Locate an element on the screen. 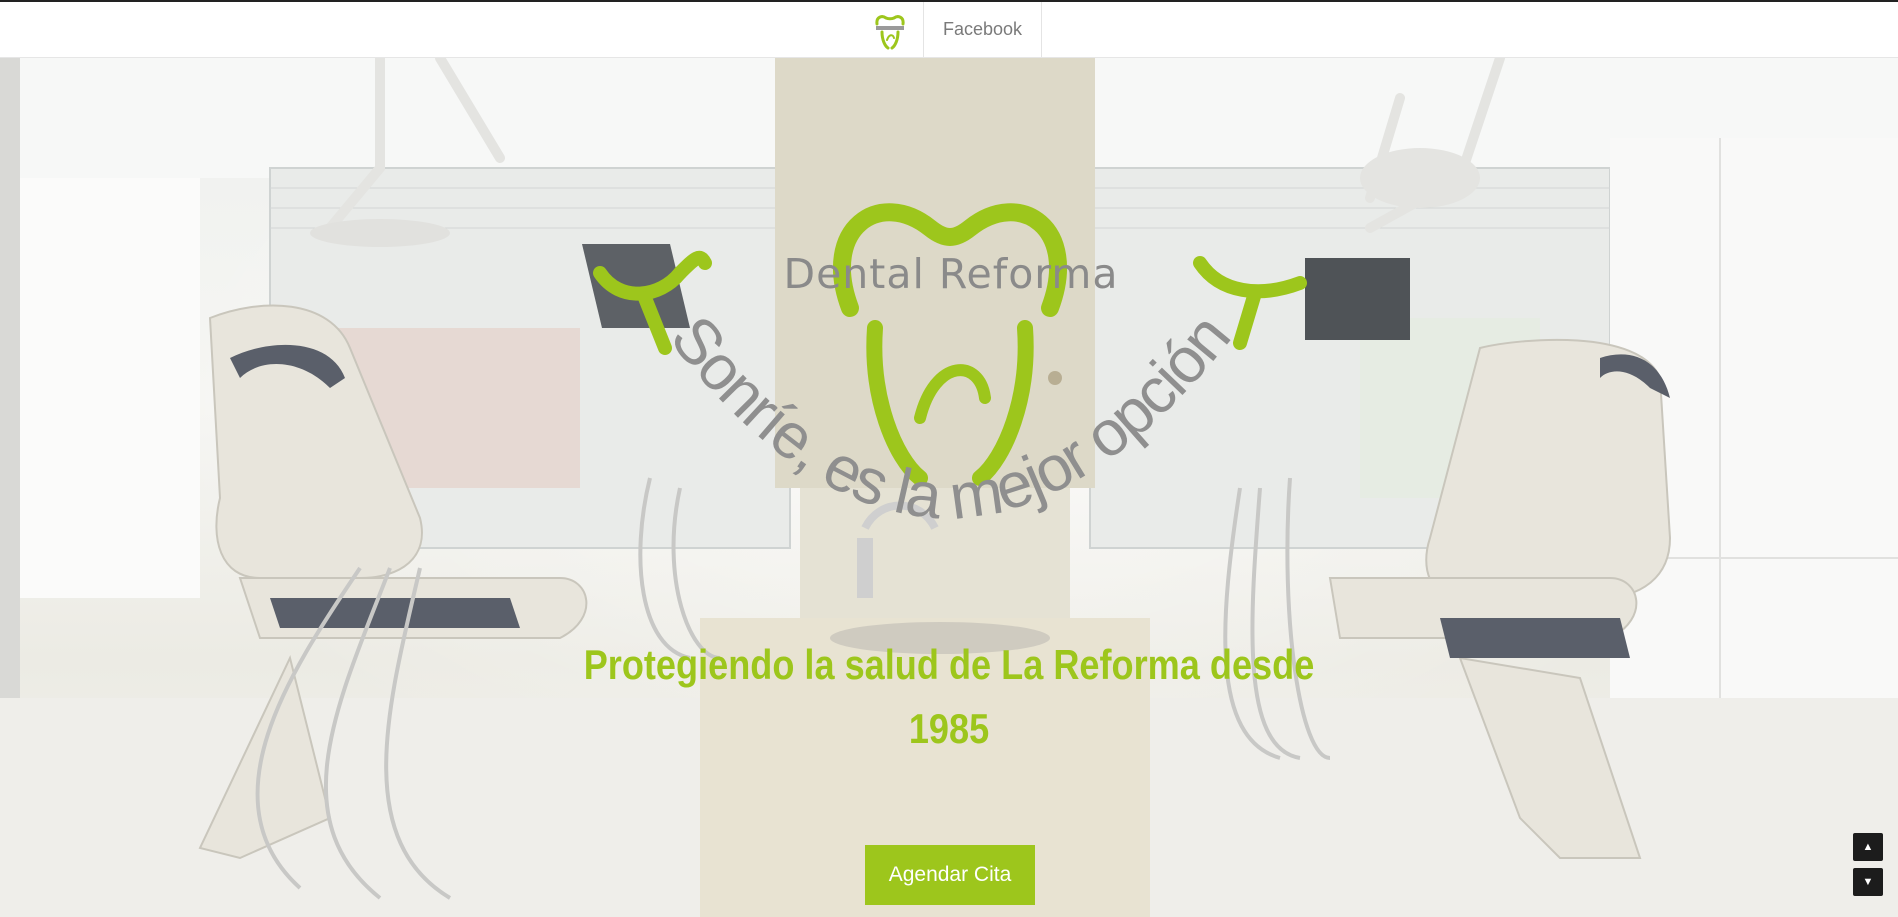 This screenshot has height=917, width=1898. facebook-link: Facebook is located at coordinates (983, 29).